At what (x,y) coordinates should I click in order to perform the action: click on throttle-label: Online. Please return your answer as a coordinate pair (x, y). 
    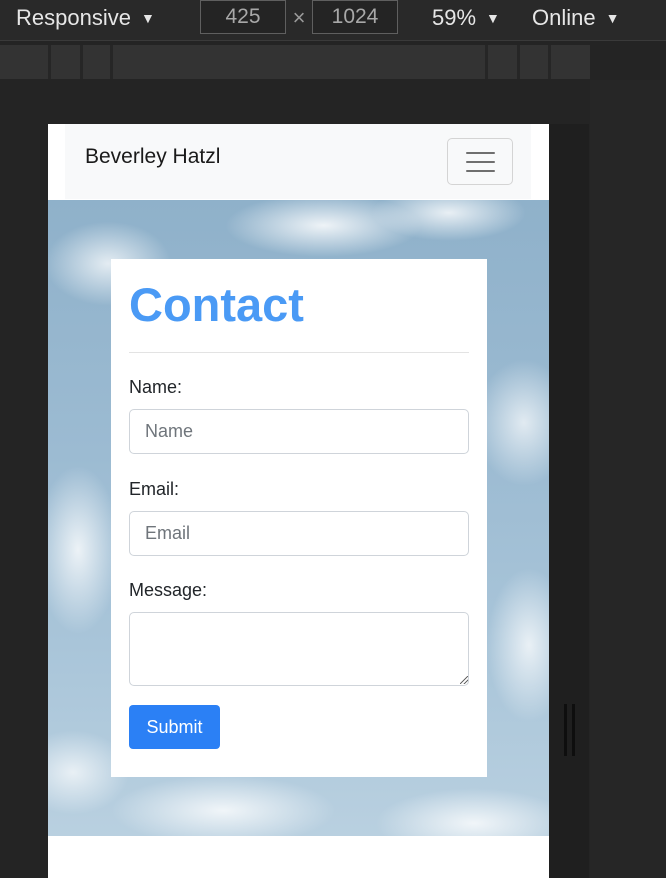
    Looking at the image, I should click on (564, 17).